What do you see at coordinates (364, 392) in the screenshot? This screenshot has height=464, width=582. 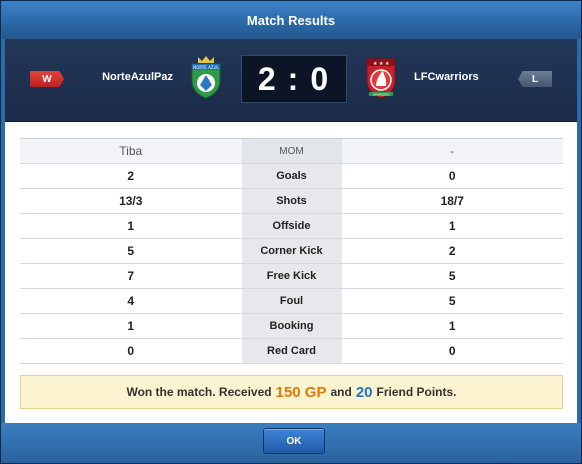 I see `friend-points-amount: 20` at bounding box center [364, 392].